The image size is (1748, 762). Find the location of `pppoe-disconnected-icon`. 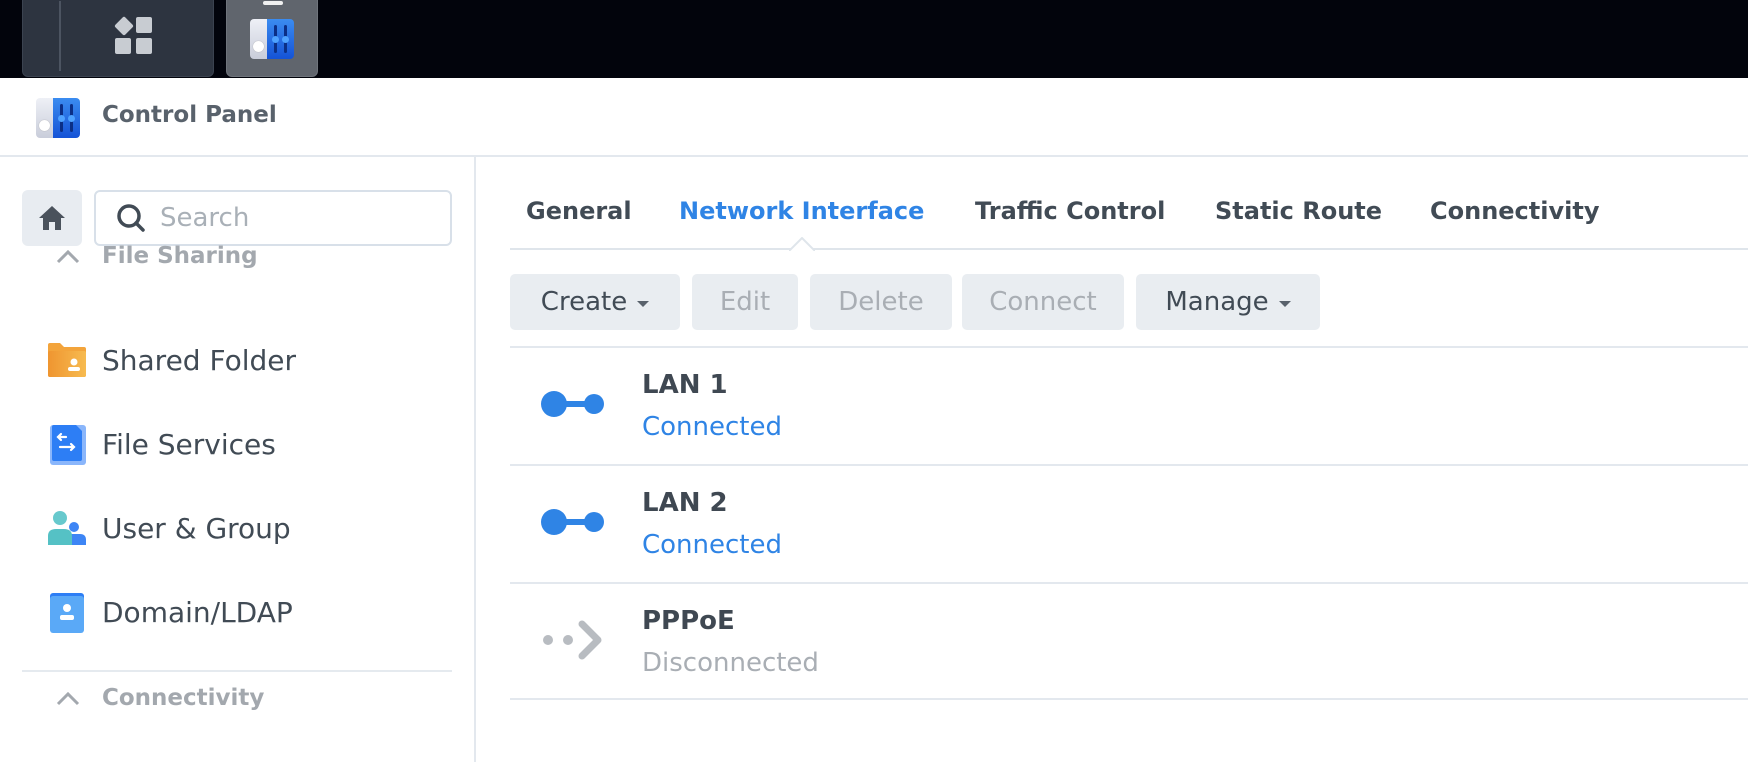

pppoe-disconnected-icon is located at coordinates (572, 640).